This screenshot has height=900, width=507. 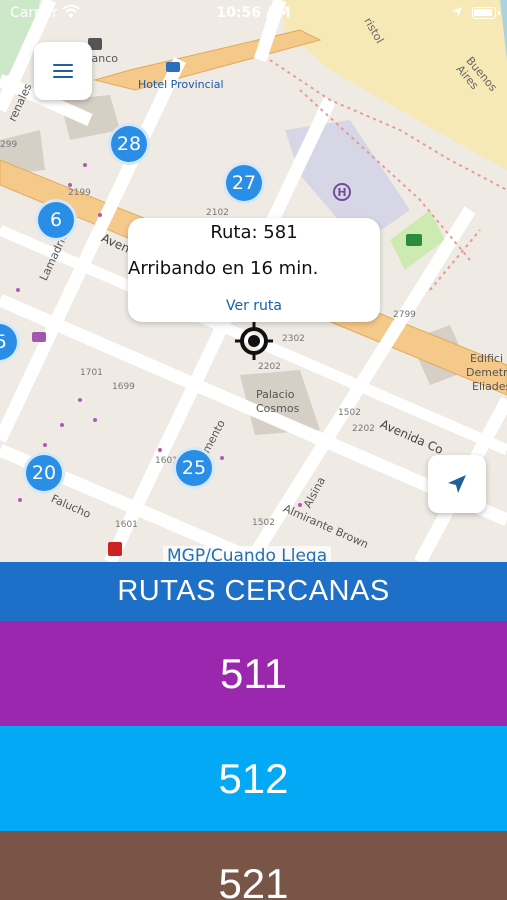 I want to click on my-location-button, so click(x=457, y=484).